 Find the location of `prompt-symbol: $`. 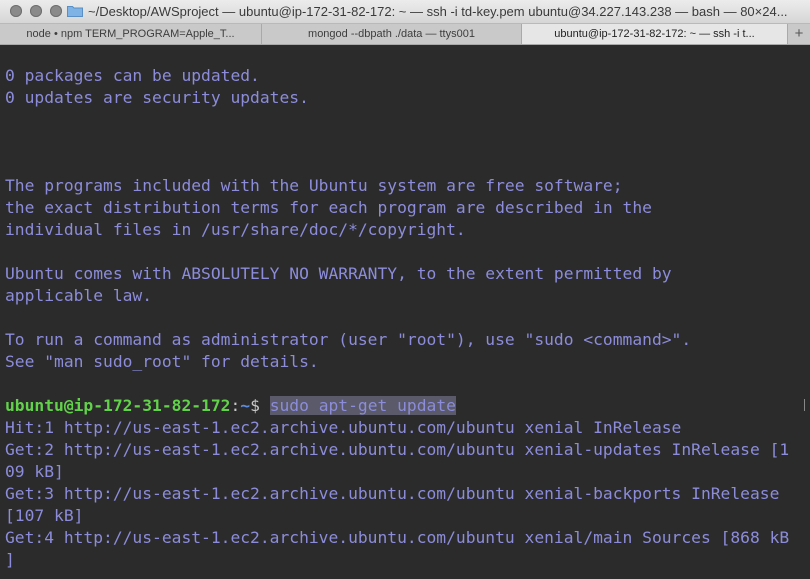

prompt-symbol: $ is located at coordinates (260, 405).